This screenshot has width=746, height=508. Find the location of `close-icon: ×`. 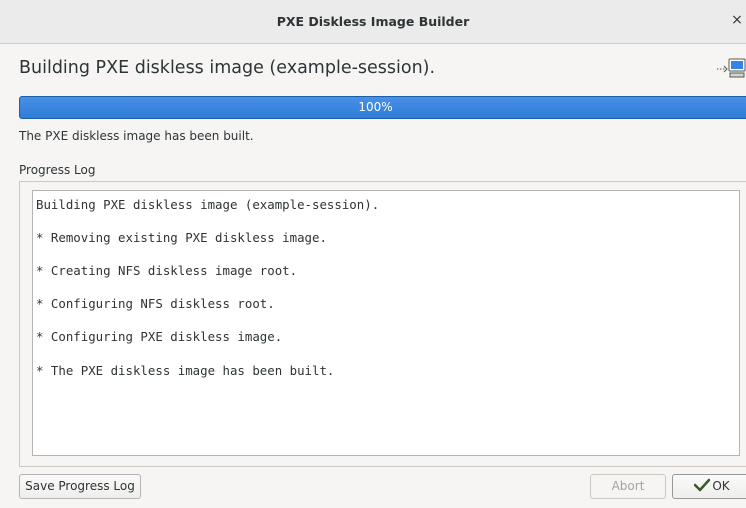

close-icon: × is located at coordinates (737, 20).